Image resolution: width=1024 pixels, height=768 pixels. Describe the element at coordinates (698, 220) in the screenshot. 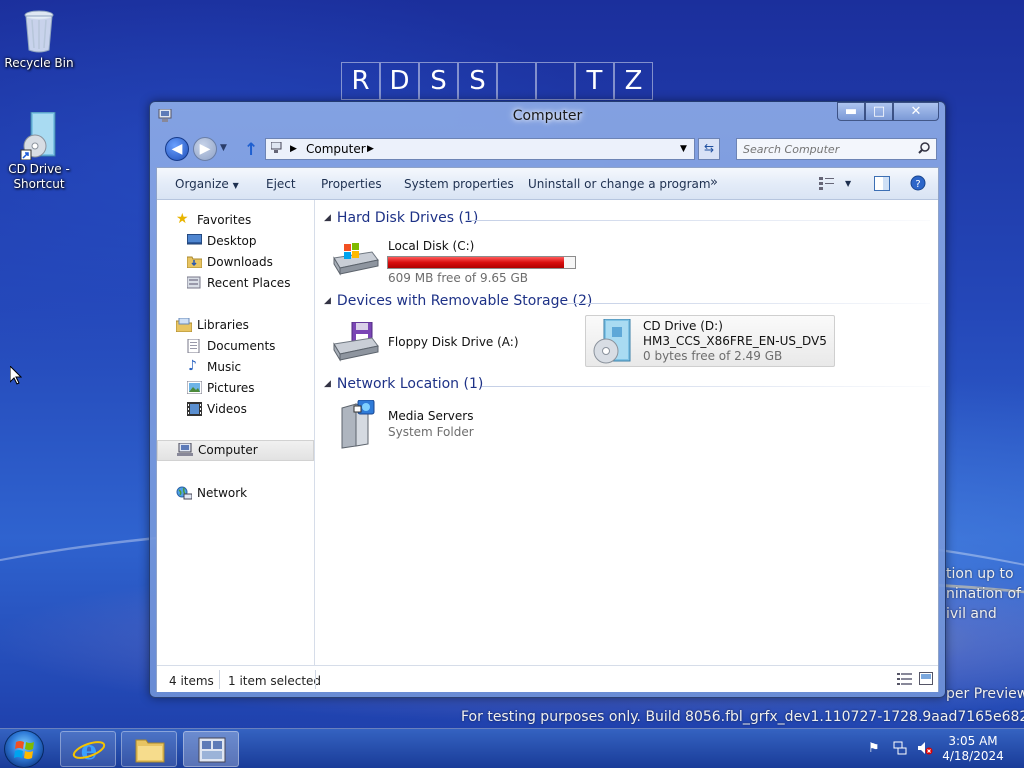

I see `group-divider` at that location.